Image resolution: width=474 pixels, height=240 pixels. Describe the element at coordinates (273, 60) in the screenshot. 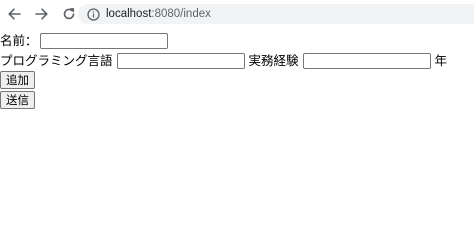

I see `experience-label: 実務経験` at that location.